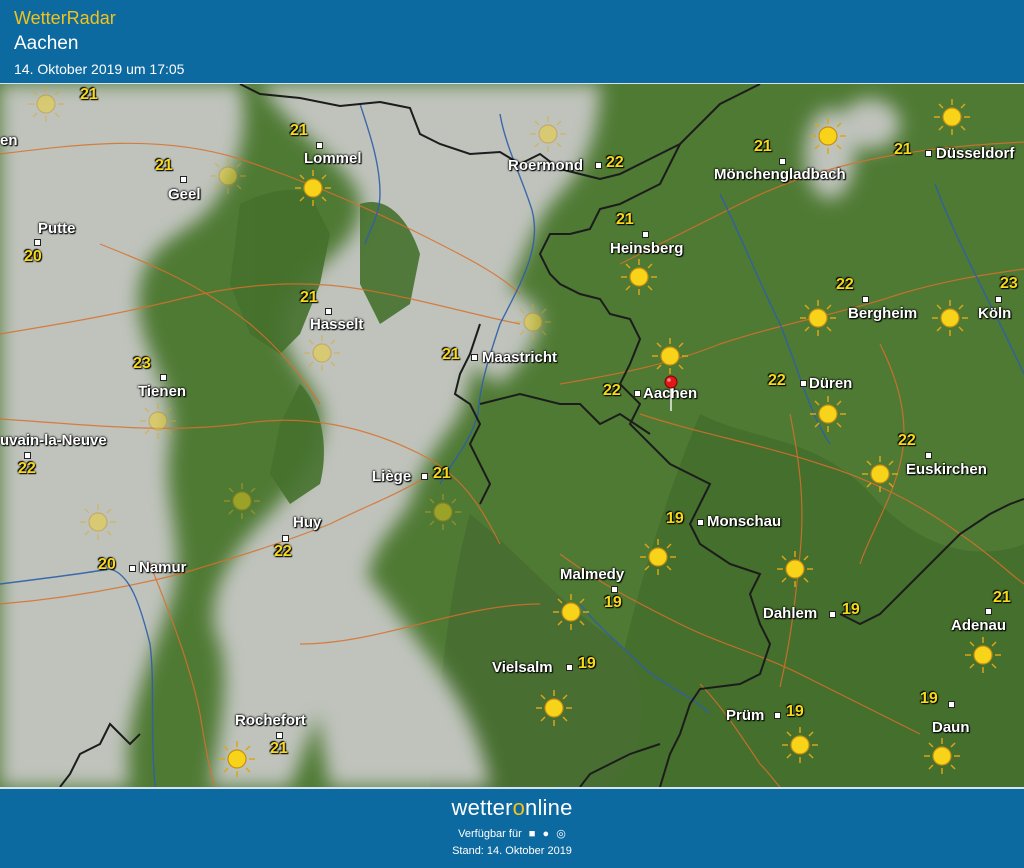 The image size is (1024, 868). What do you see at coordinates (270, 720) in the screenshot?
I see `city-label: Rochefort` at bounding box center [270, 720].